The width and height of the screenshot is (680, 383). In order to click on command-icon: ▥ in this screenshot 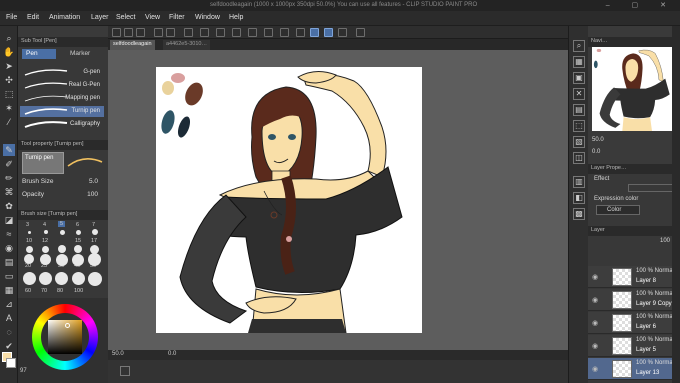, I will do `click(579, 182)`.